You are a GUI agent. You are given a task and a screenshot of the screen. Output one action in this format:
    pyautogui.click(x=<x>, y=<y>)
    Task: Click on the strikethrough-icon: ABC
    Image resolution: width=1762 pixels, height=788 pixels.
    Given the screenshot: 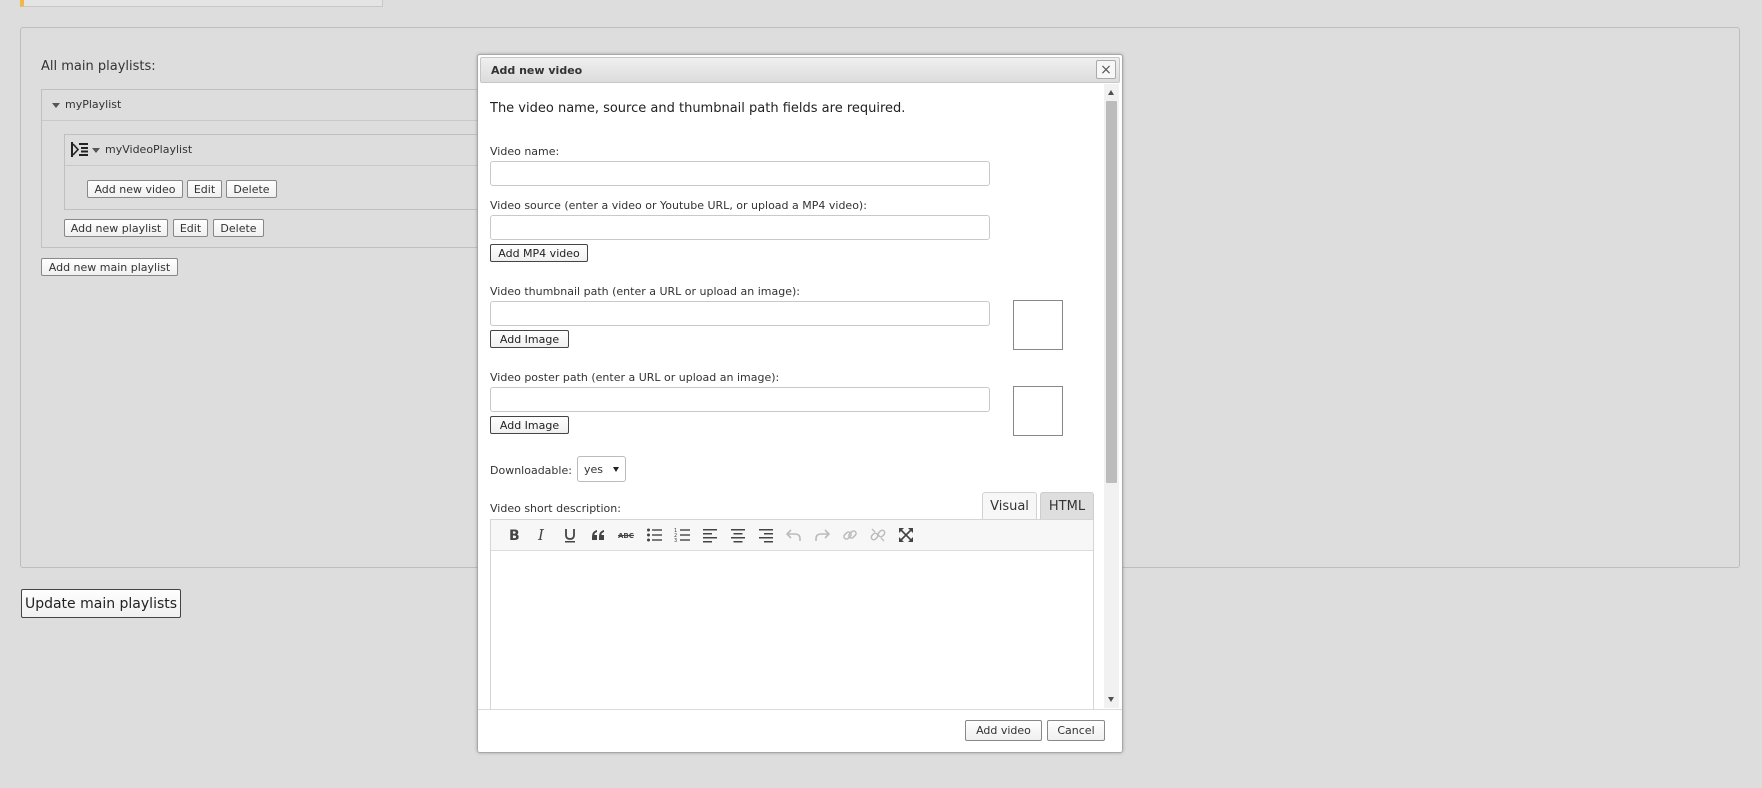 What is the action you would take?
    pyautogui.click(x=626, y=535)
    